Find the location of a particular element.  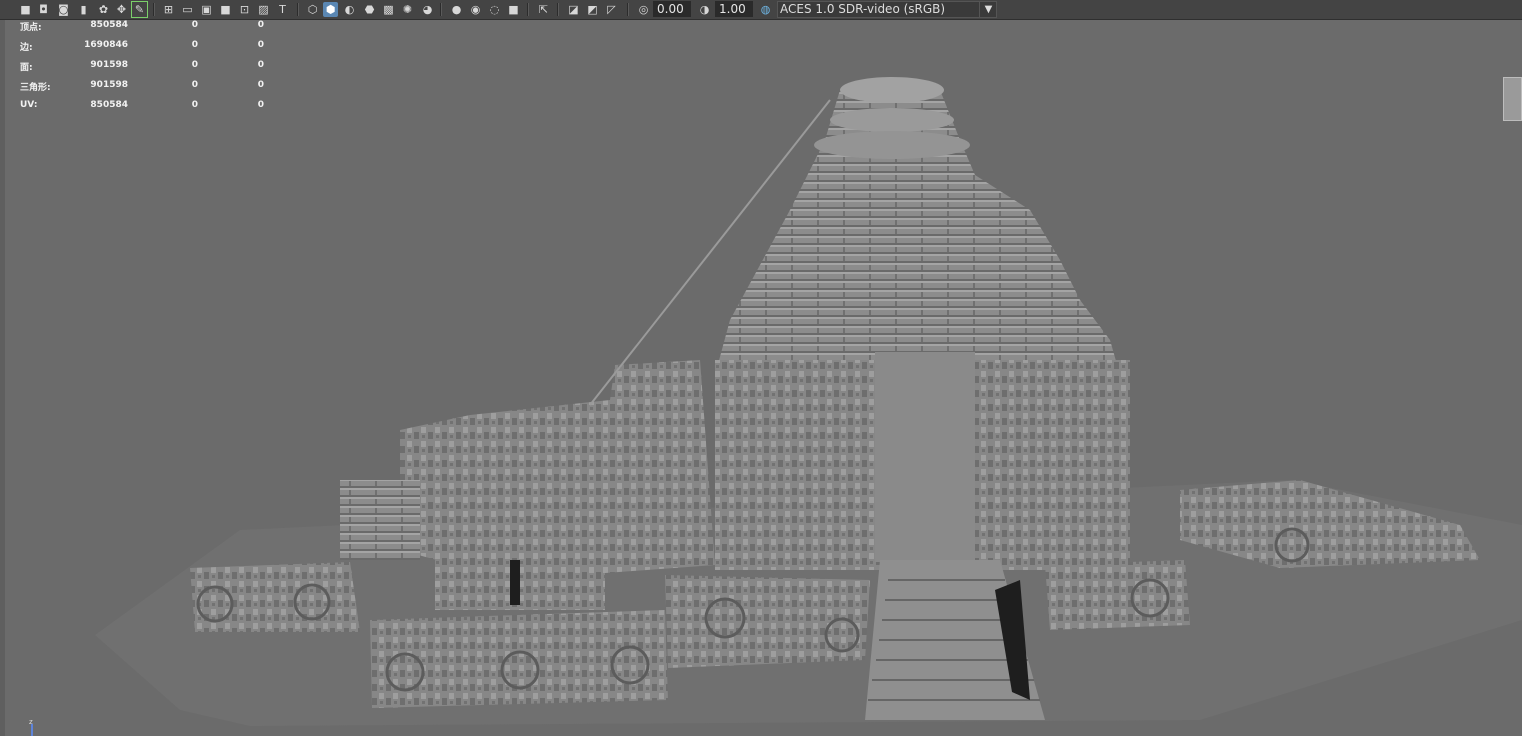

isolate-select-icon: ⇱ is located at coordinates (543, 9).